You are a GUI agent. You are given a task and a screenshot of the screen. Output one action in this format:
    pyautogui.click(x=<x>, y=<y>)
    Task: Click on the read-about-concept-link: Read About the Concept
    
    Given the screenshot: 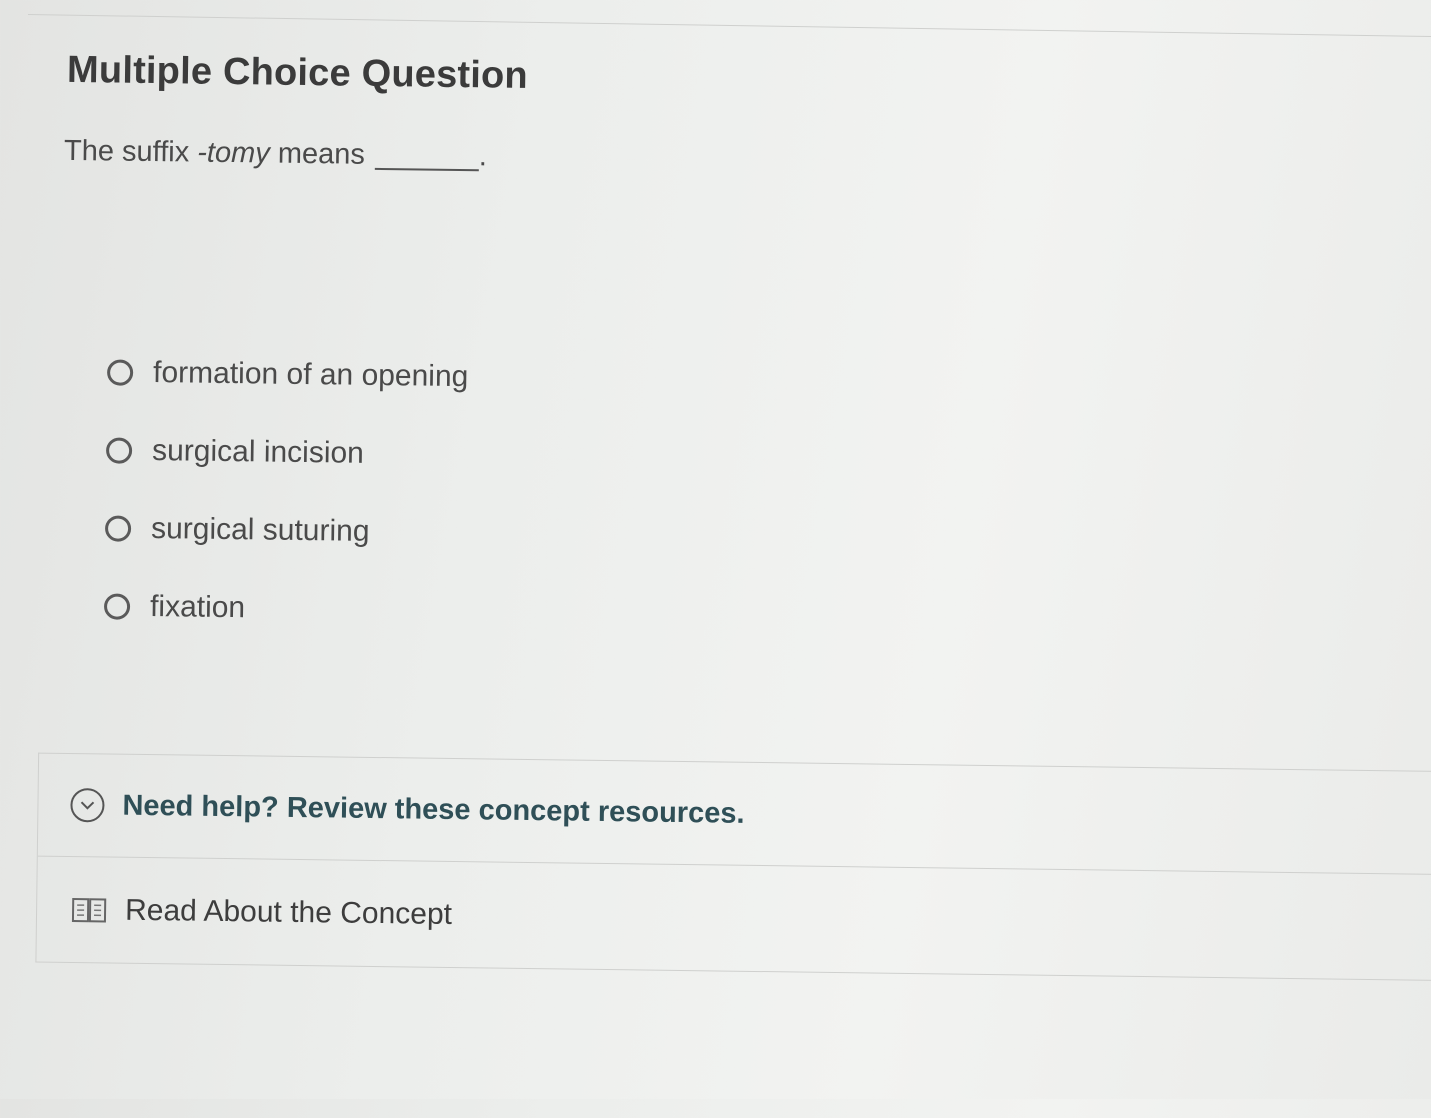 What is the action you would take?
    pyautogui.click(x=733, y=919)
    